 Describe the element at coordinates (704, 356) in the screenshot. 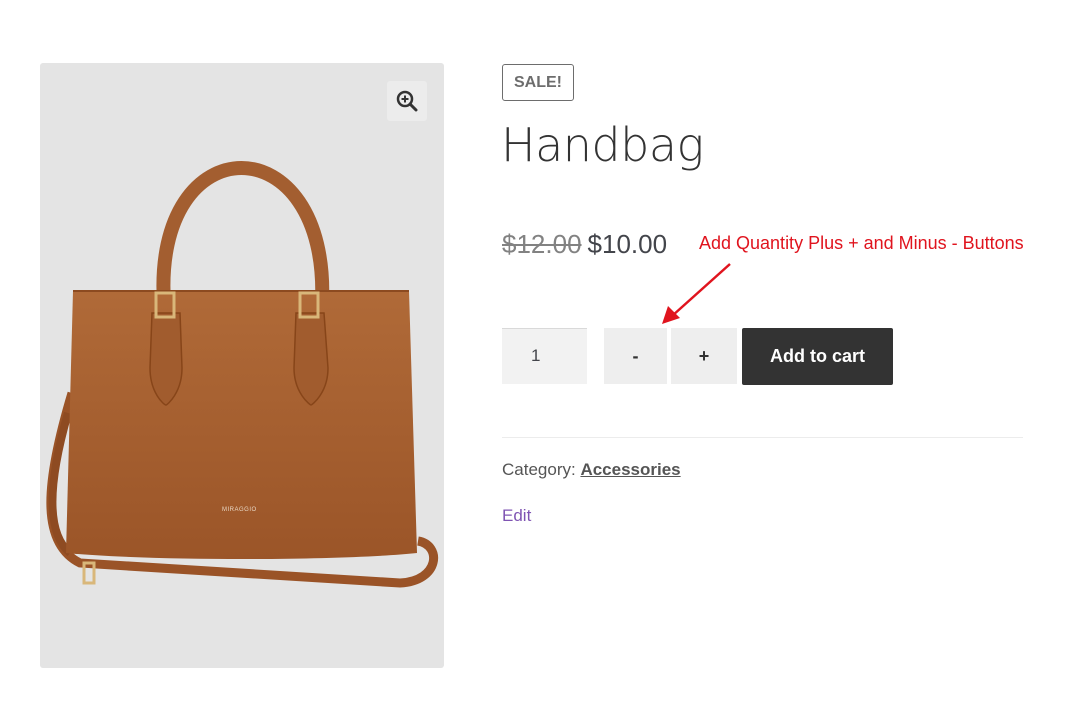

I see `quantity-plus-button: +` at that location.